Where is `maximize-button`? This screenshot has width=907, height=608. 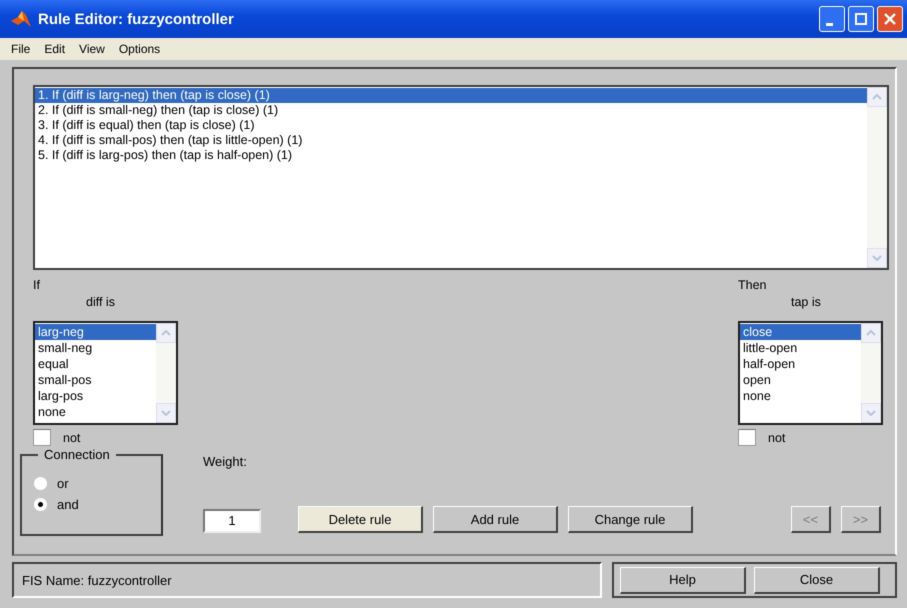 maximize-button is located at coordinates (861, 19).